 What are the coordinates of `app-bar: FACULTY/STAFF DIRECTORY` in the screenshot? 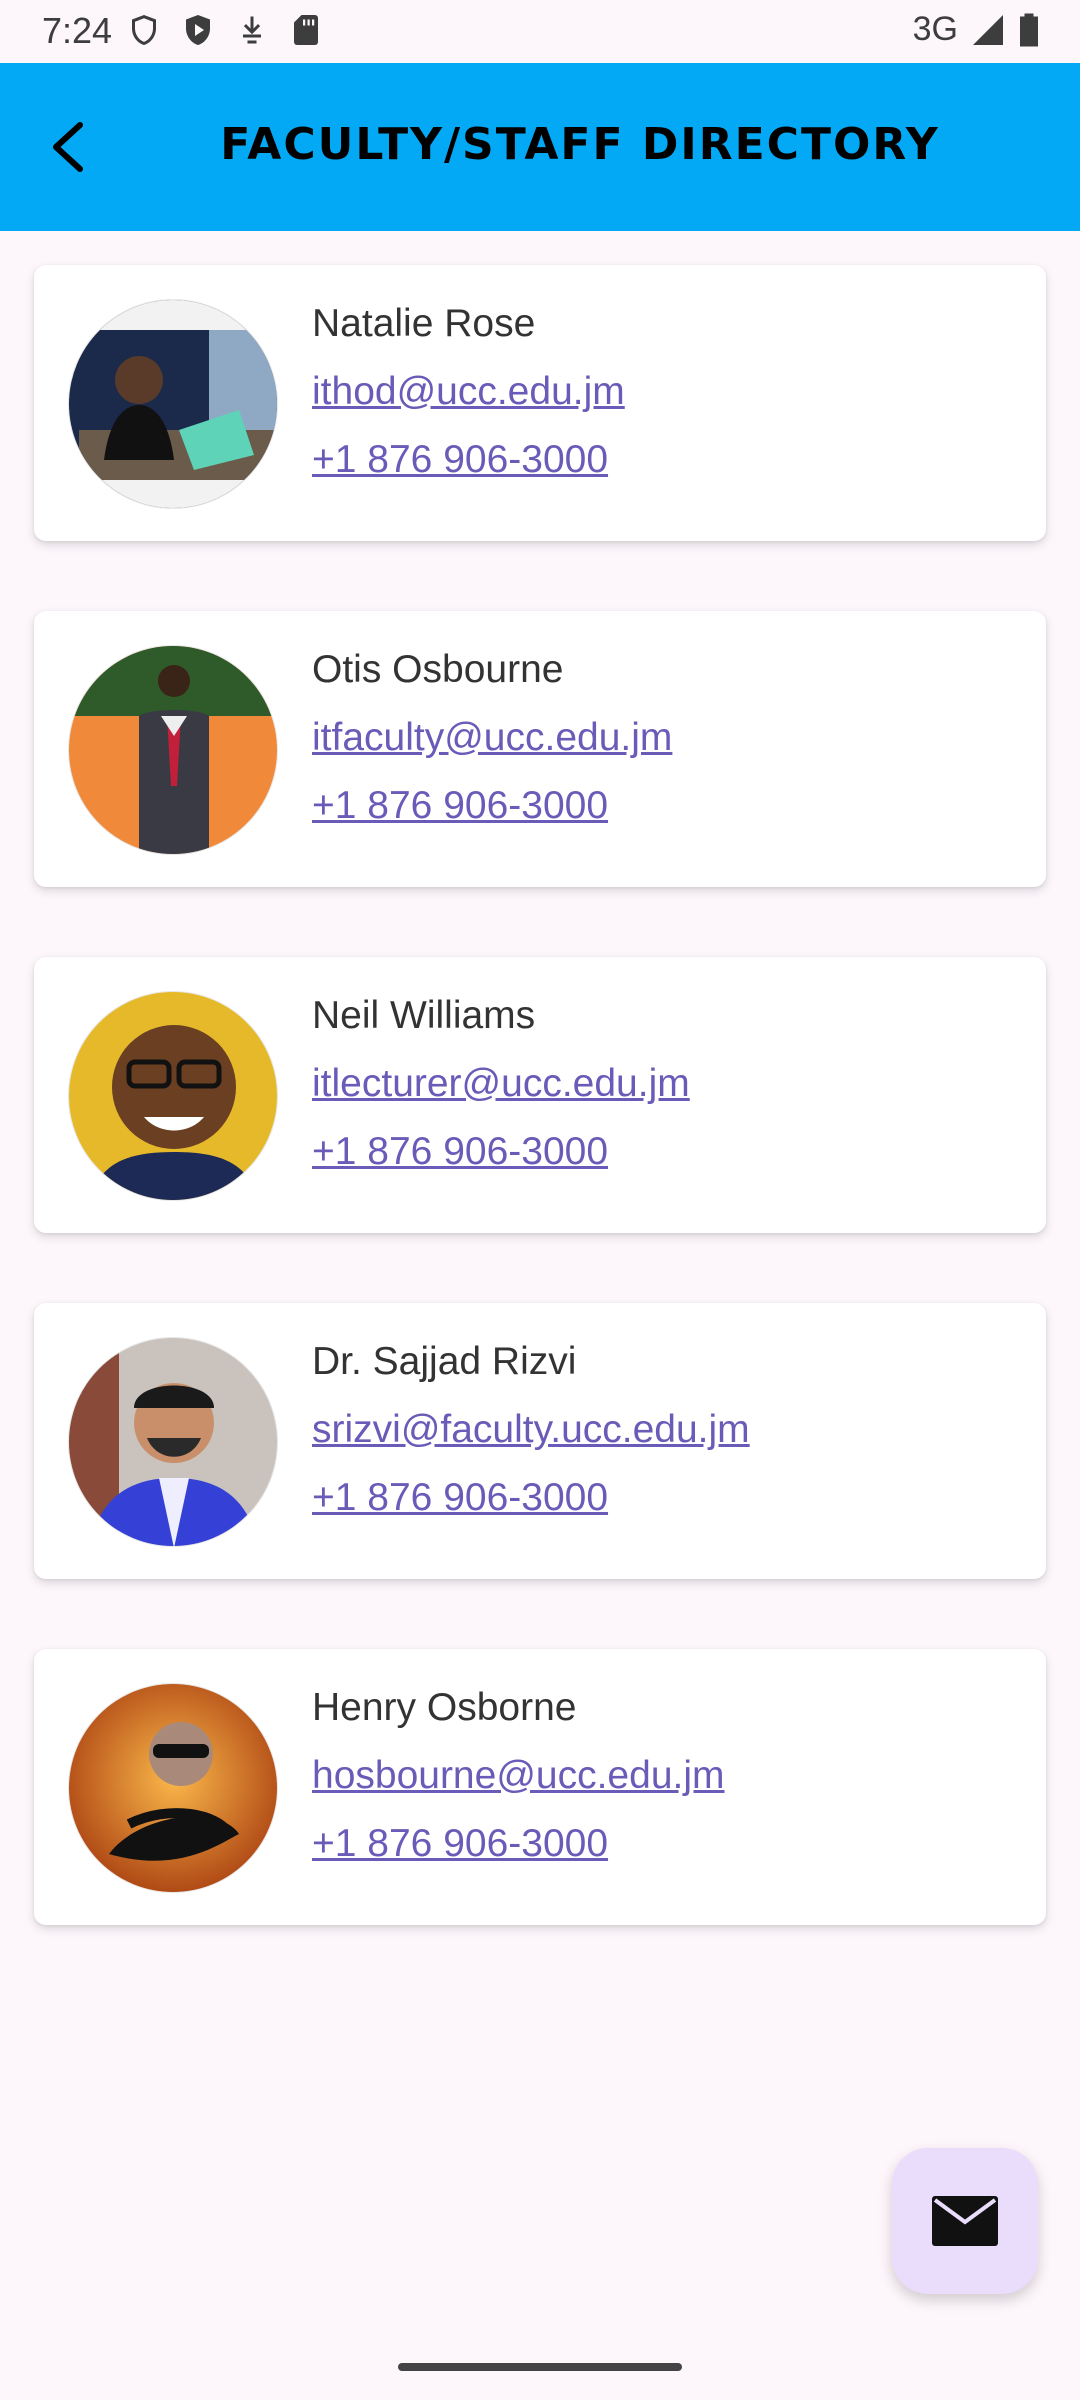 It's located at (540, 147).